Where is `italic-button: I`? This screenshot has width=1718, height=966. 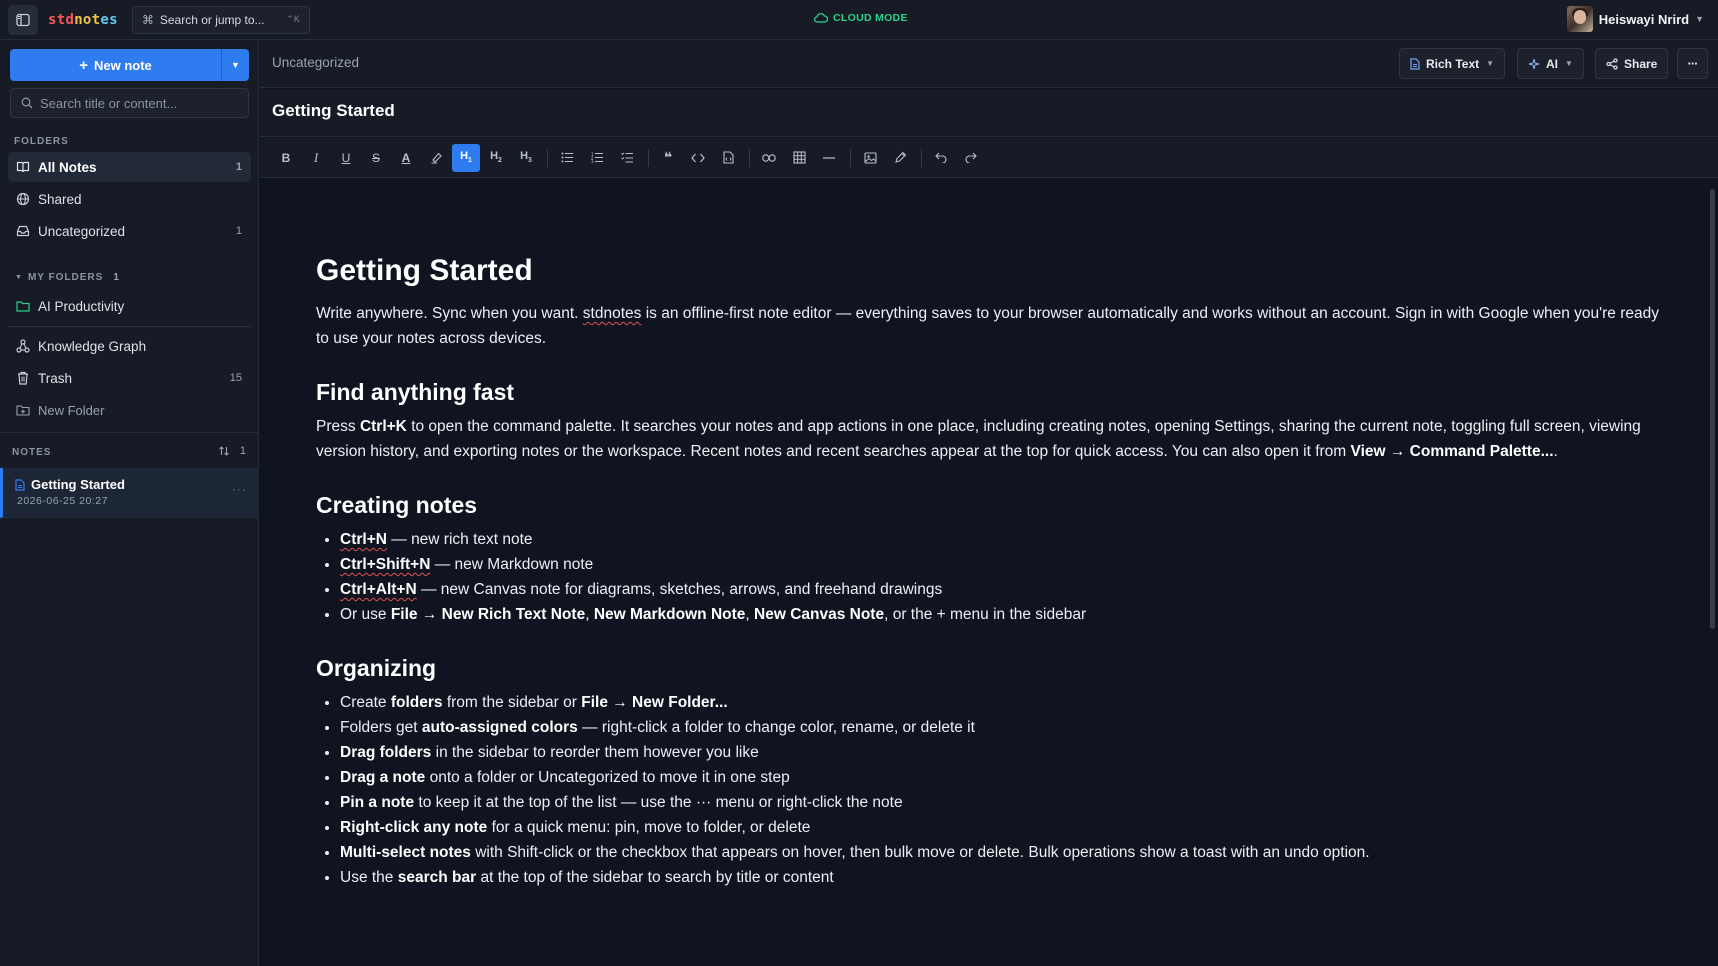 italic-button: I is located at coordinates (316, 158).